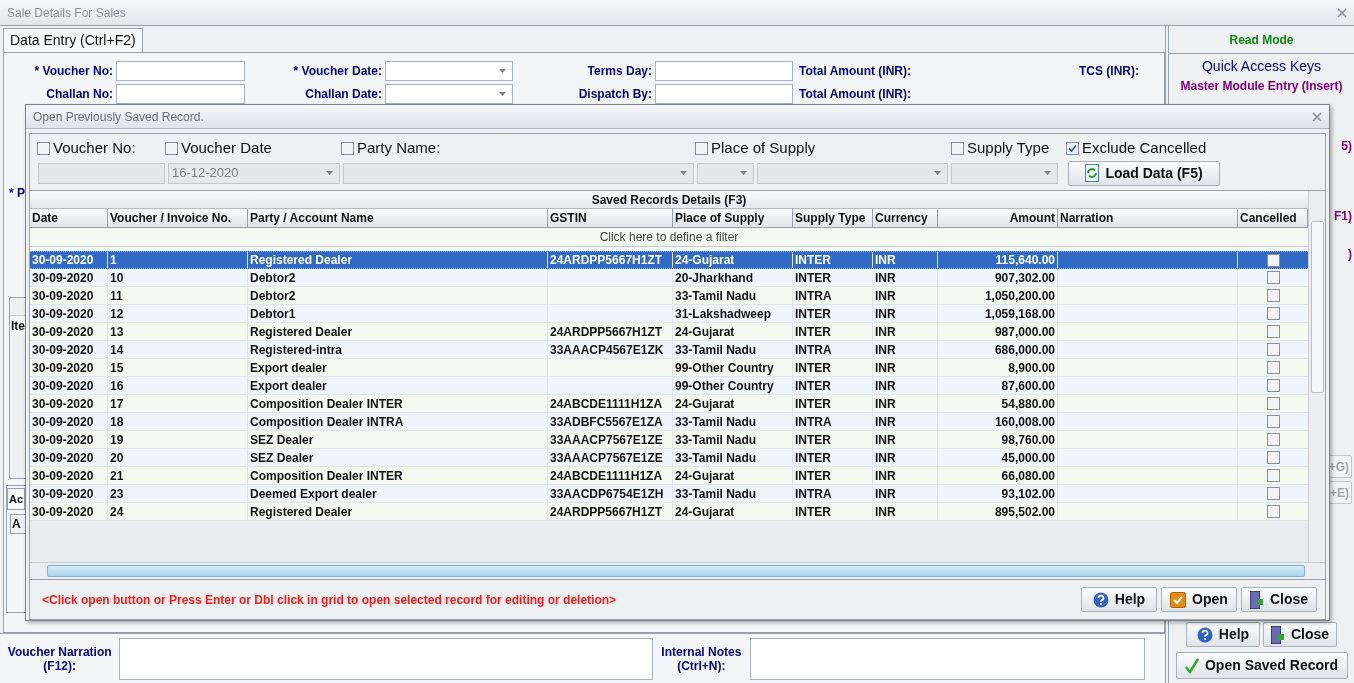 Image resolution: width=1354 pixels, height=683 pixels. Describe the element at coordinates (669, 404) in the screenshot. I see `table-row: 30-09-2020 17 Composition Dealer INTER 24ABCDE1111H1ZA 24-Gujarat INTER INR 54,880.00` at that location.